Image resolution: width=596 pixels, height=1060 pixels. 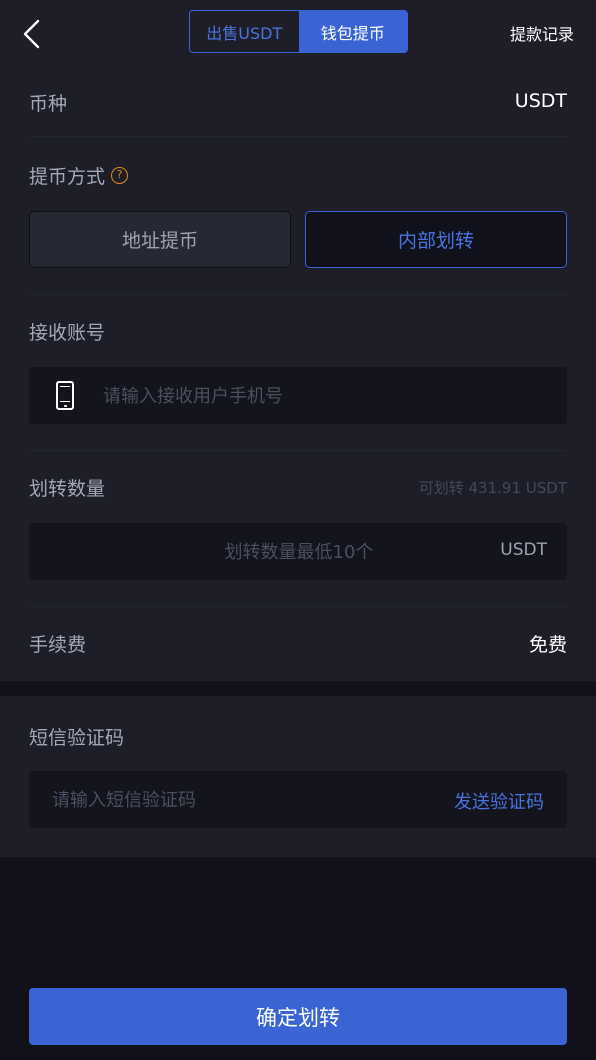 I want to click on withdraw-records-link: 提款记录, so click(x=542, y=33).